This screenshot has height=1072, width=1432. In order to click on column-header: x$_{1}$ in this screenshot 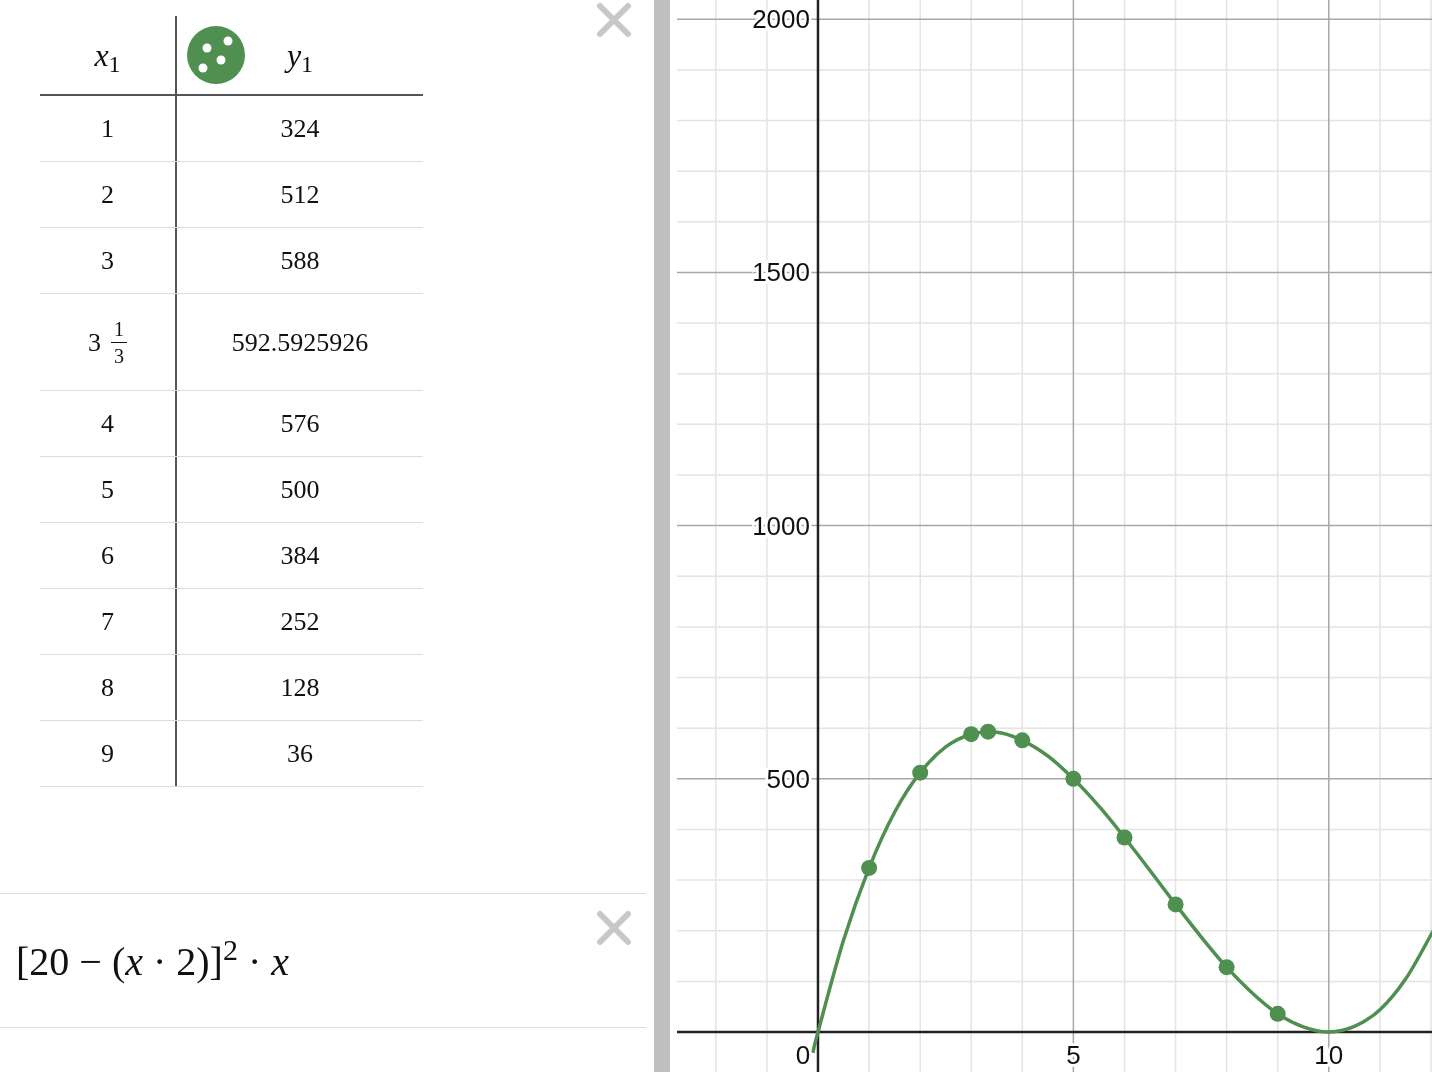, I will do `click(107, 57)`.